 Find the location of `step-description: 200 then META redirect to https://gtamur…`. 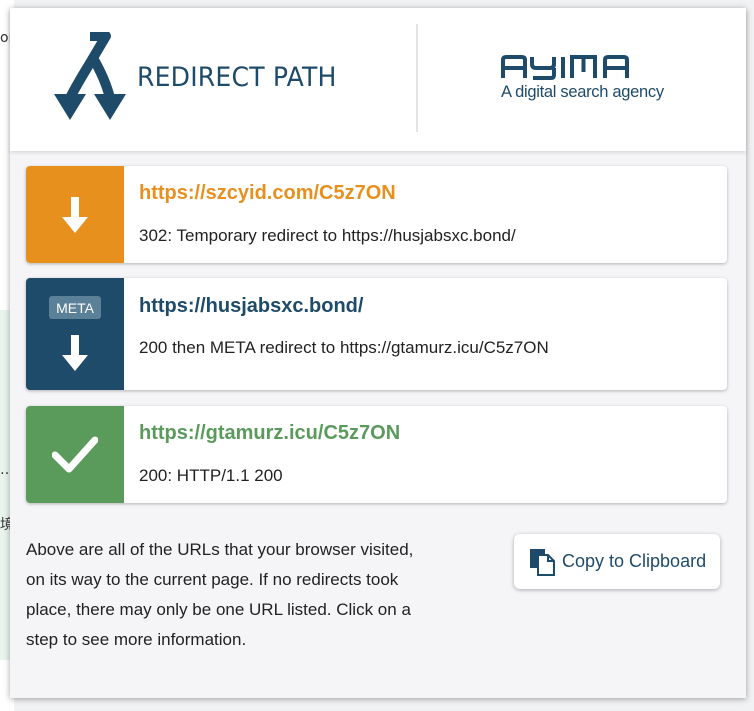

step-description: 200 then META redirect to https://gtamur… is located at coordinates (344, 347).